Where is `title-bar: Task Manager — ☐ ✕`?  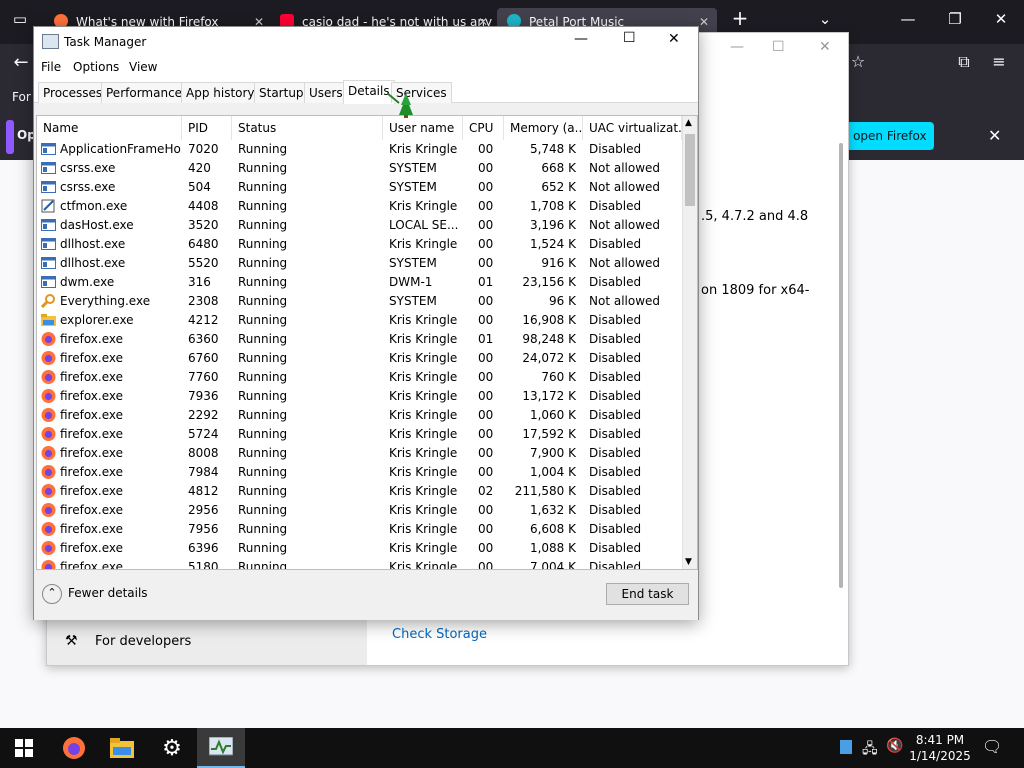
title-bar: Task Manager — ☐ ✕ is located at coordinates (366, 42).